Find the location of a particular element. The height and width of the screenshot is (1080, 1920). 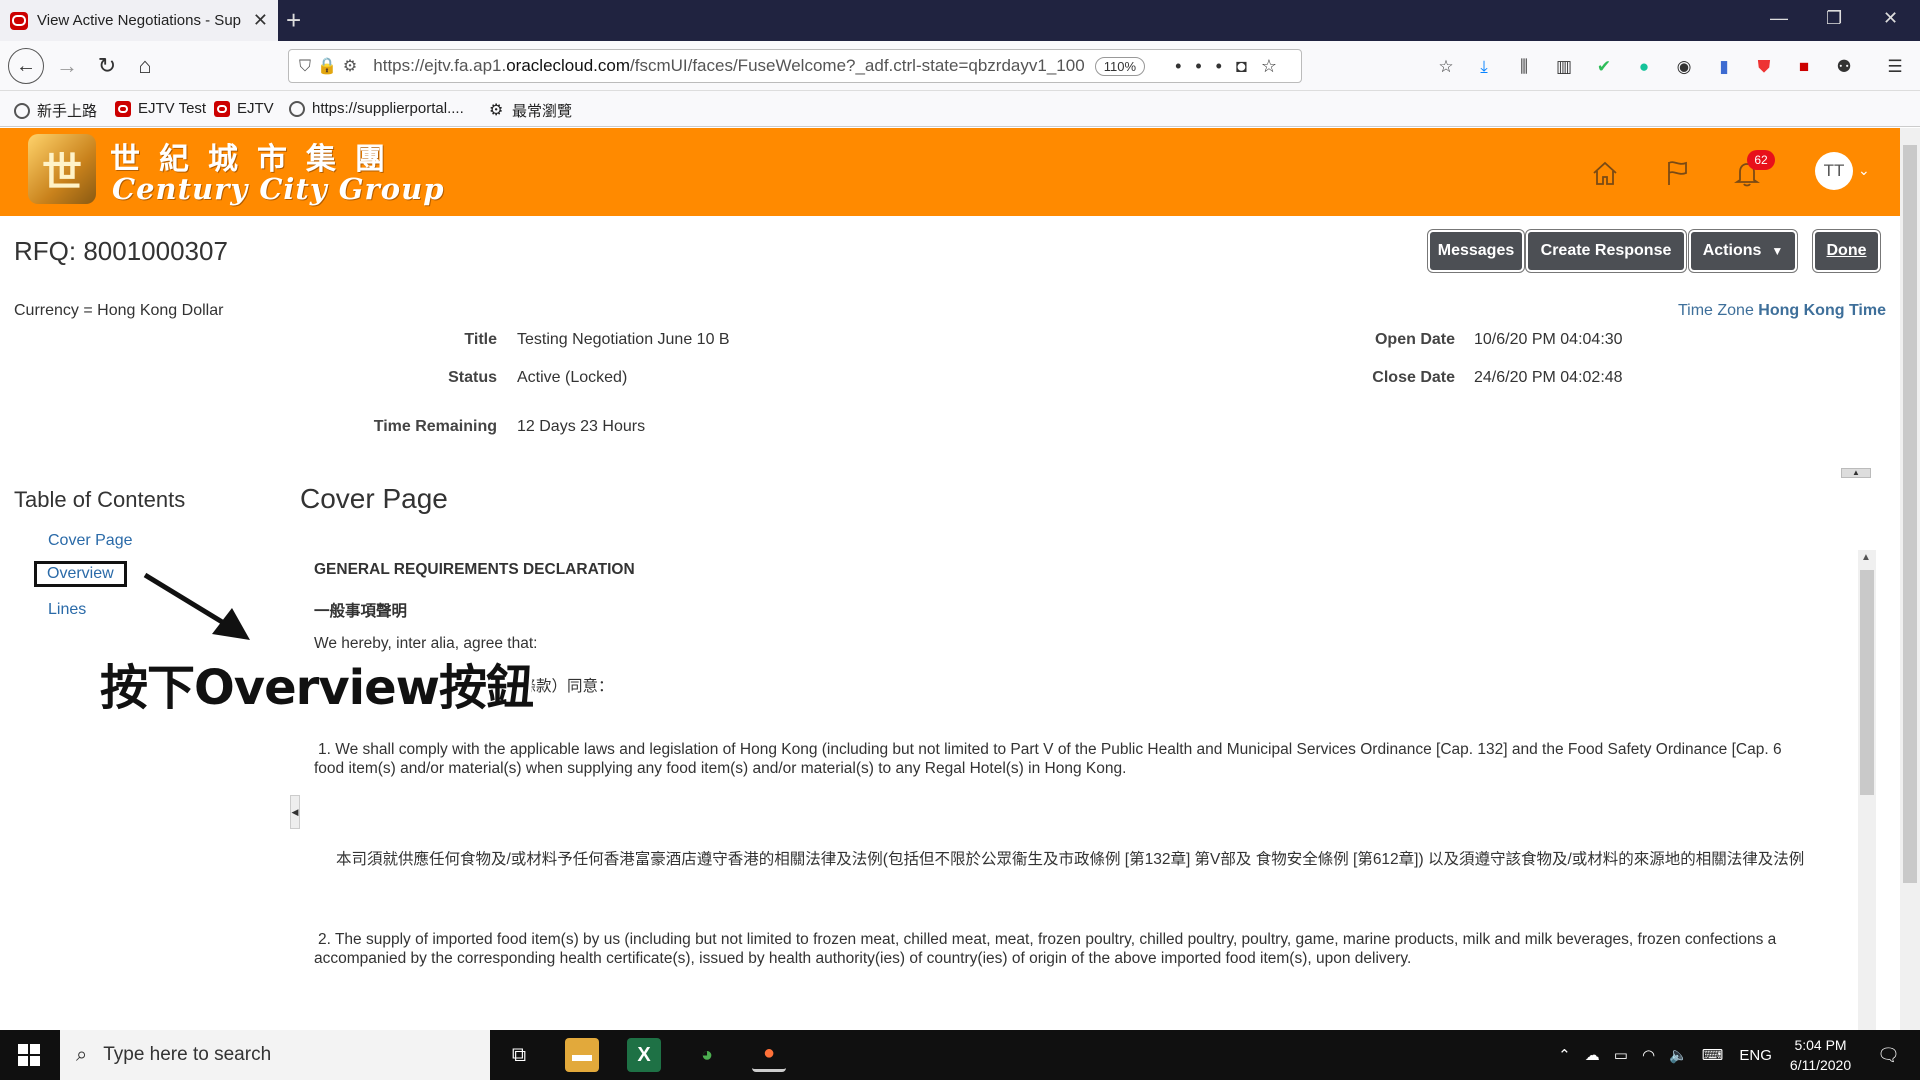

toc-link-lines: Lines is located at coordinates (67, 610).